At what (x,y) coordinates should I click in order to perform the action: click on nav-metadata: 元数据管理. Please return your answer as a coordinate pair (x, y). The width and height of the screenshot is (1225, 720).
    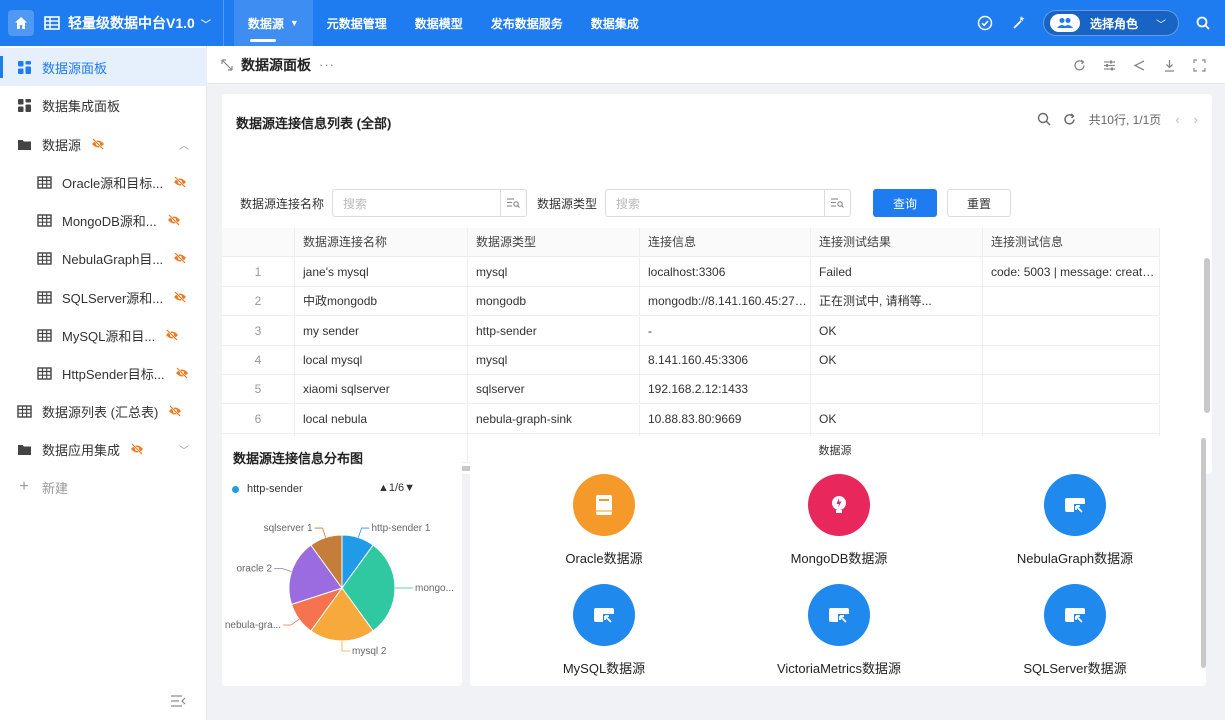
    Looking at the image, I should click on (357, 23).